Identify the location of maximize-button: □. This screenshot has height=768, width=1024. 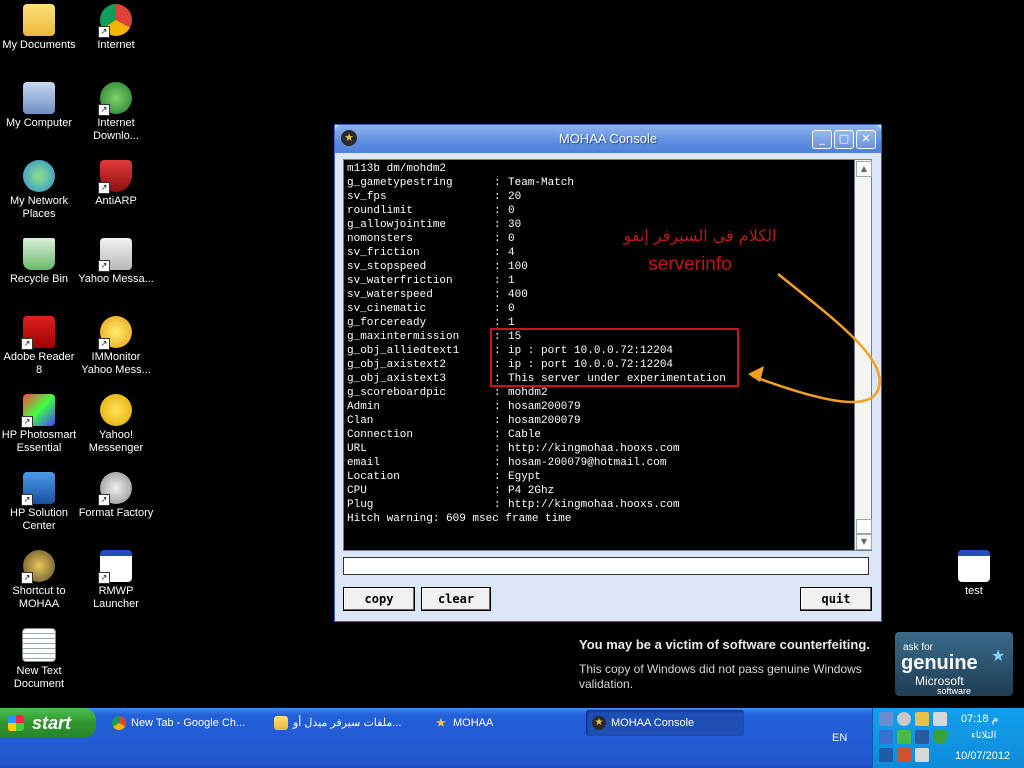
(844, 139).